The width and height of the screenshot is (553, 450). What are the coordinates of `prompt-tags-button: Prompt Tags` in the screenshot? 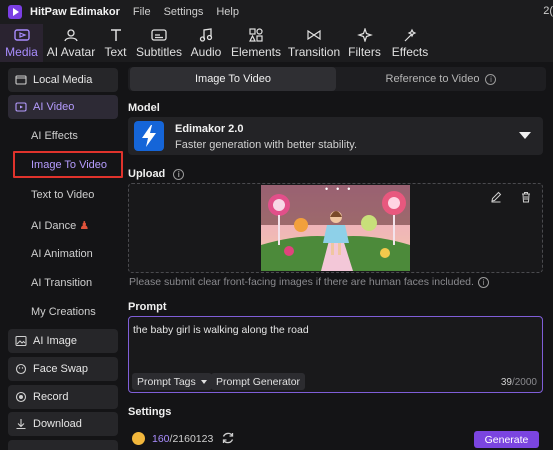 It's located at (172, 381).